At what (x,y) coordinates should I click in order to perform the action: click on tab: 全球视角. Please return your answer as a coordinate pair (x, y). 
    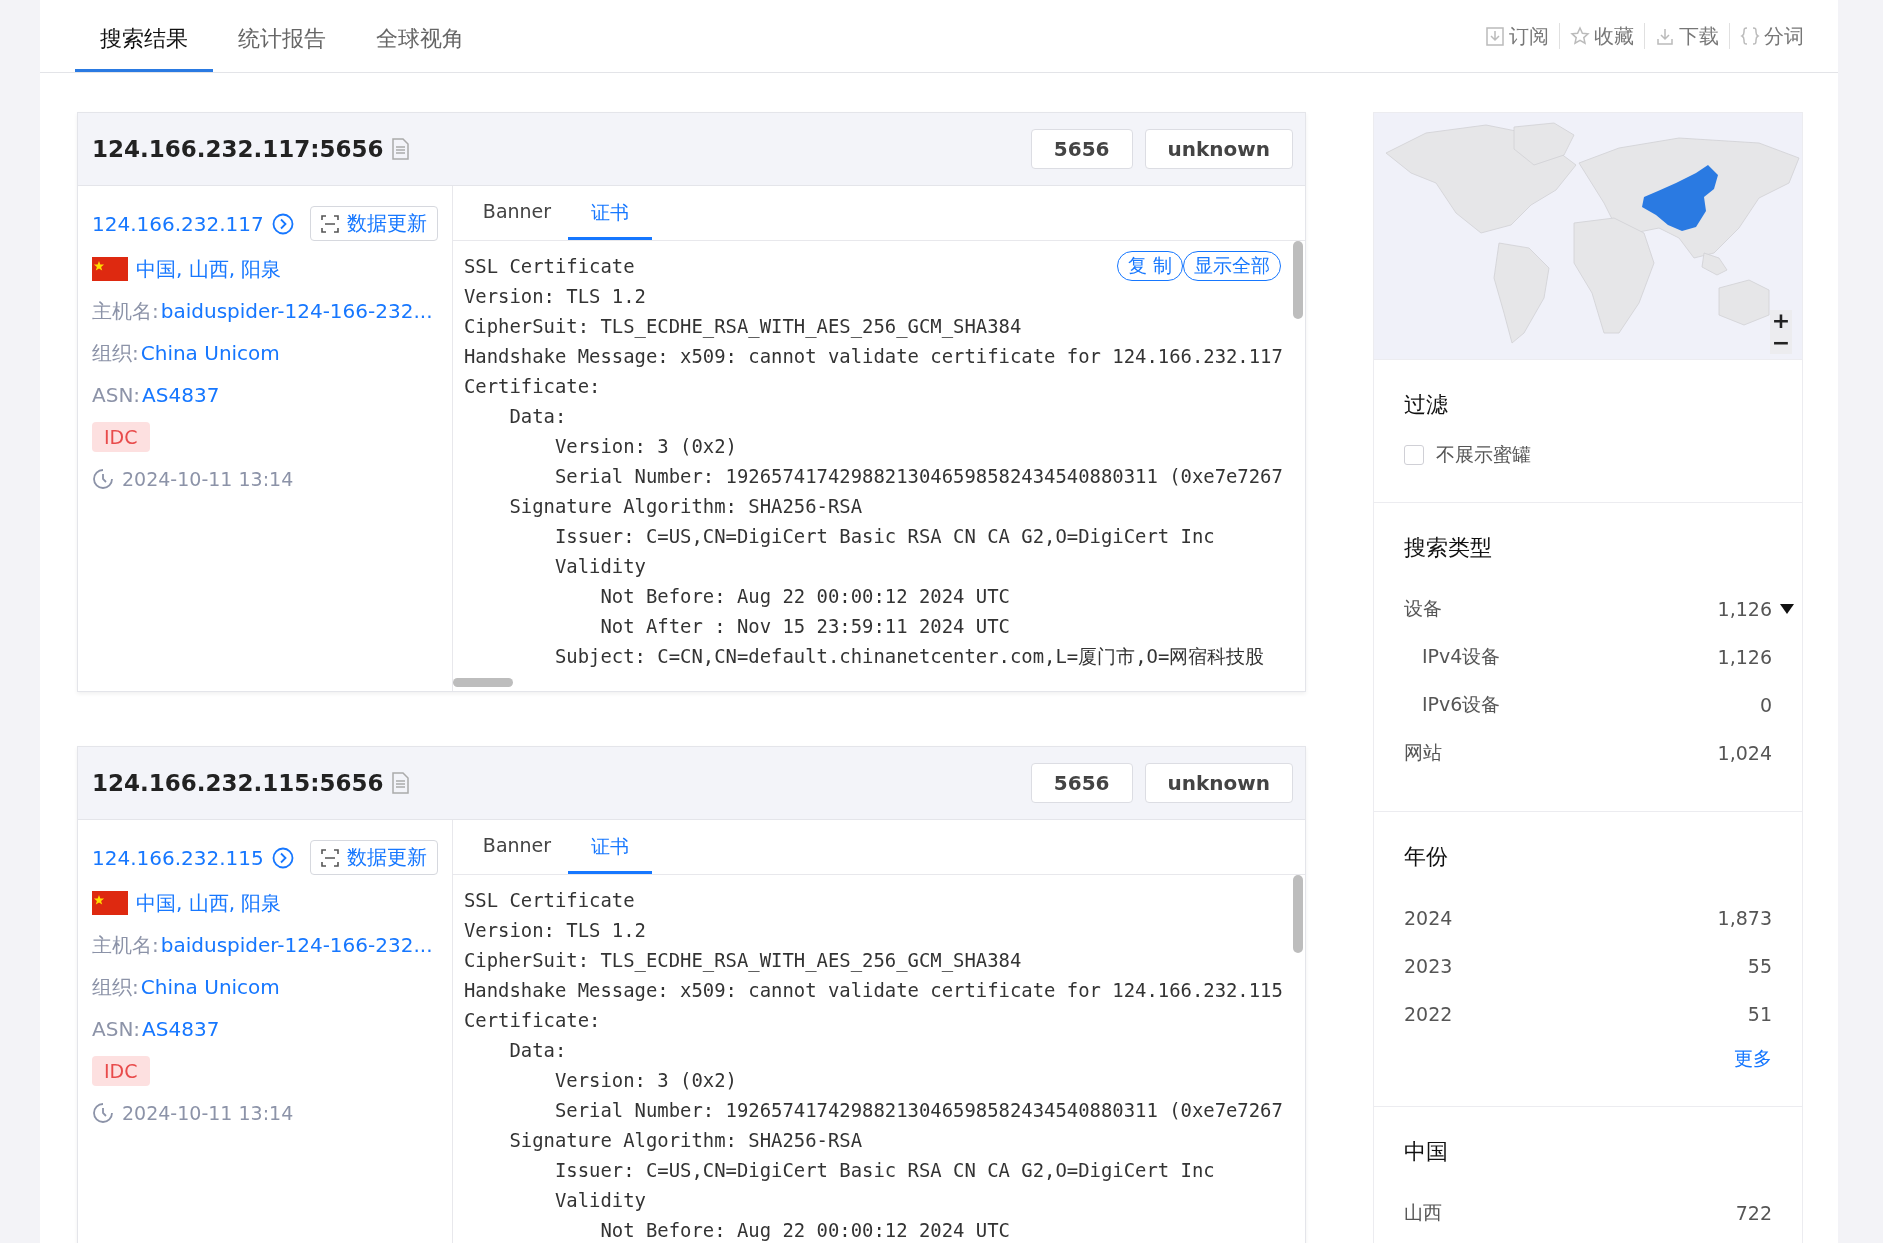
    Looking at the image, I should click on (420, 36).